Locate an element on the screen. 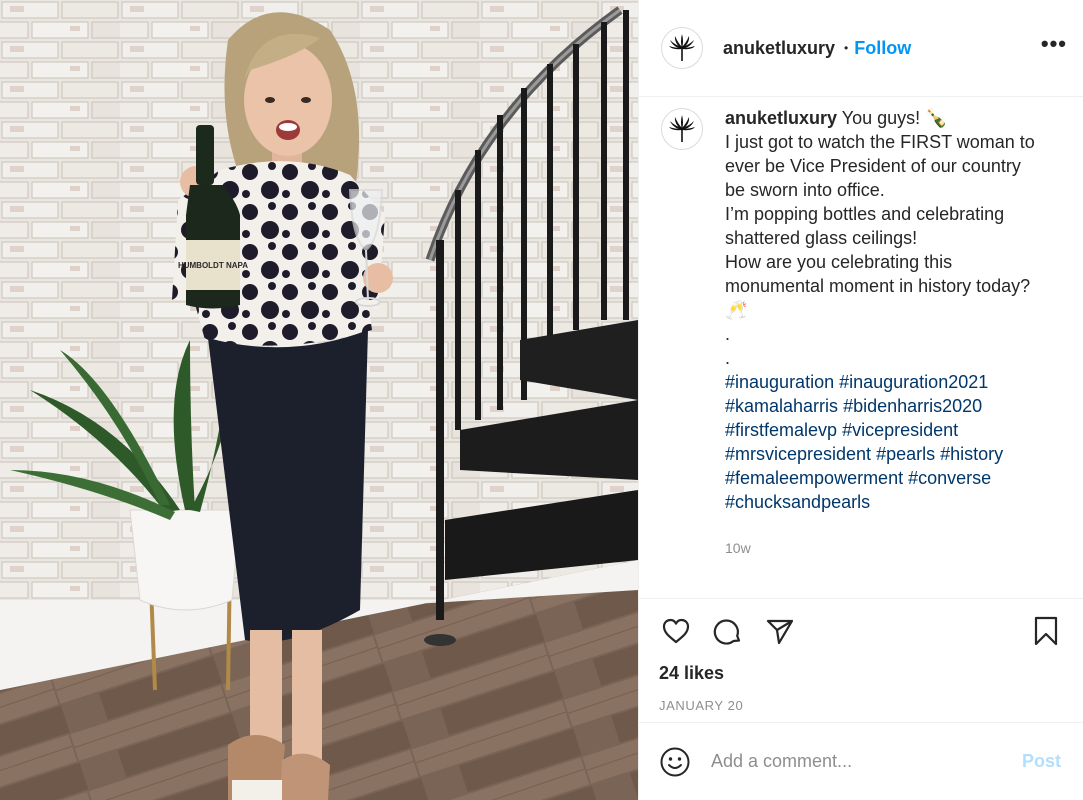 This screenshot has width=1083, height=800. action-icons-row is located at coordinates (861, 631).